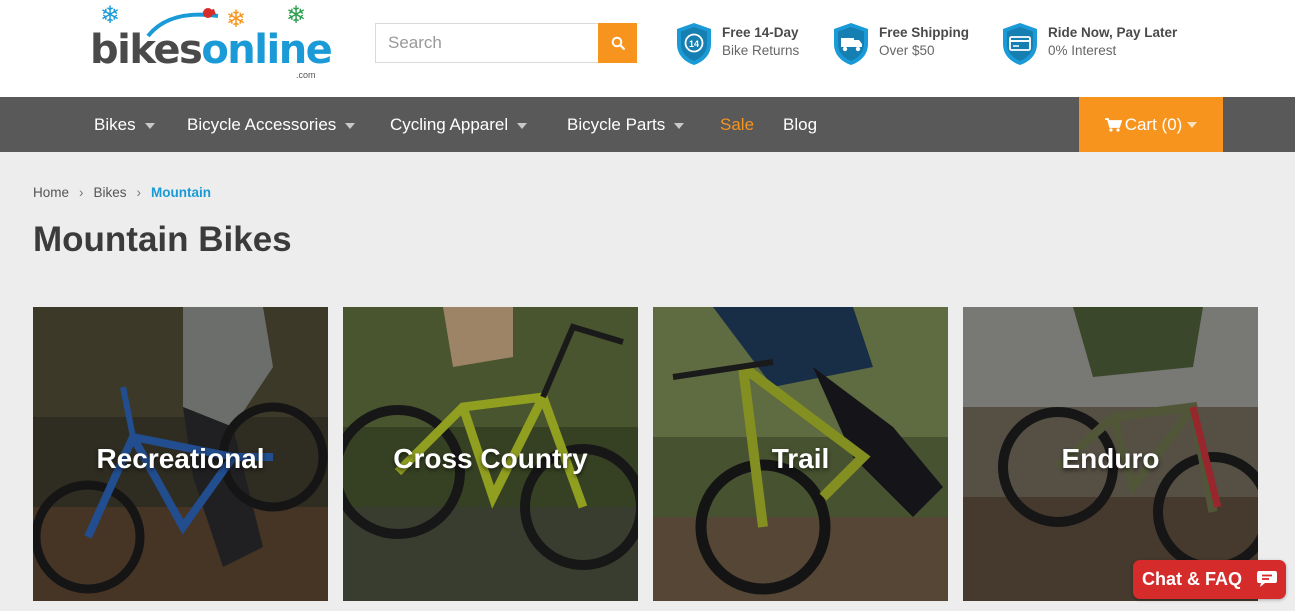  What do you see at coordinates (761, 50) in the screenshot?
I see `perk-subtitle: Bike Returns` at bounding box center [761, 50].